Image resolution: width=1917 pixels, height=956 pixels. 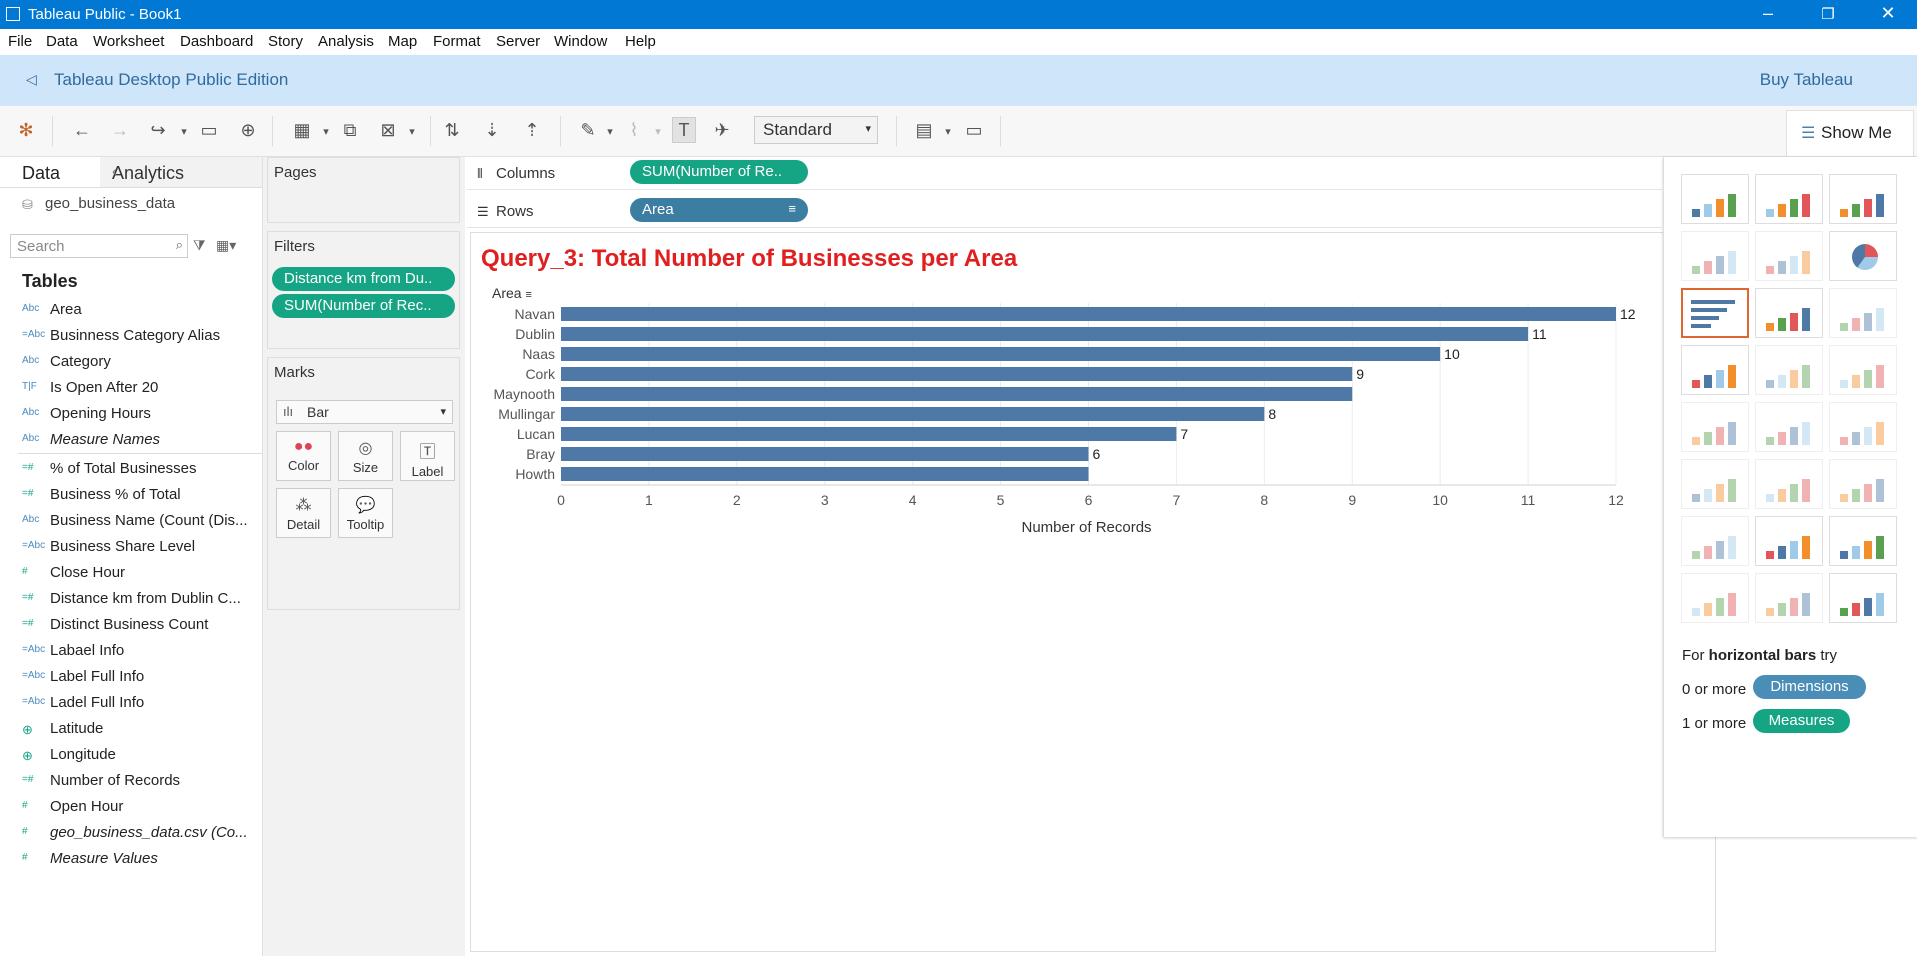 I want to click on restore-icon: ❐, so click(x=1828, y=14).